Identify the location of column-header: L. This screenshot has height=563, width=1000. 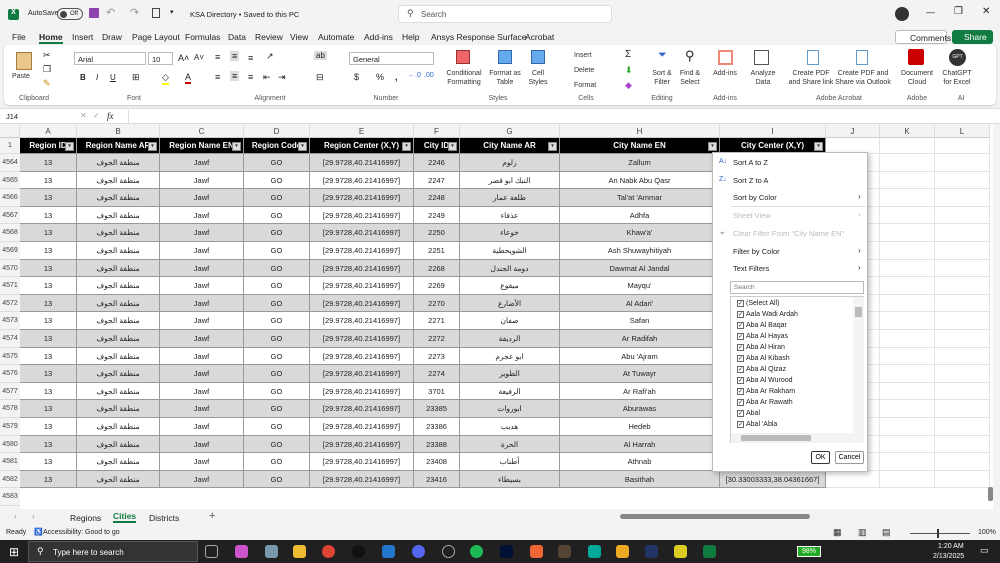
(962, 131).